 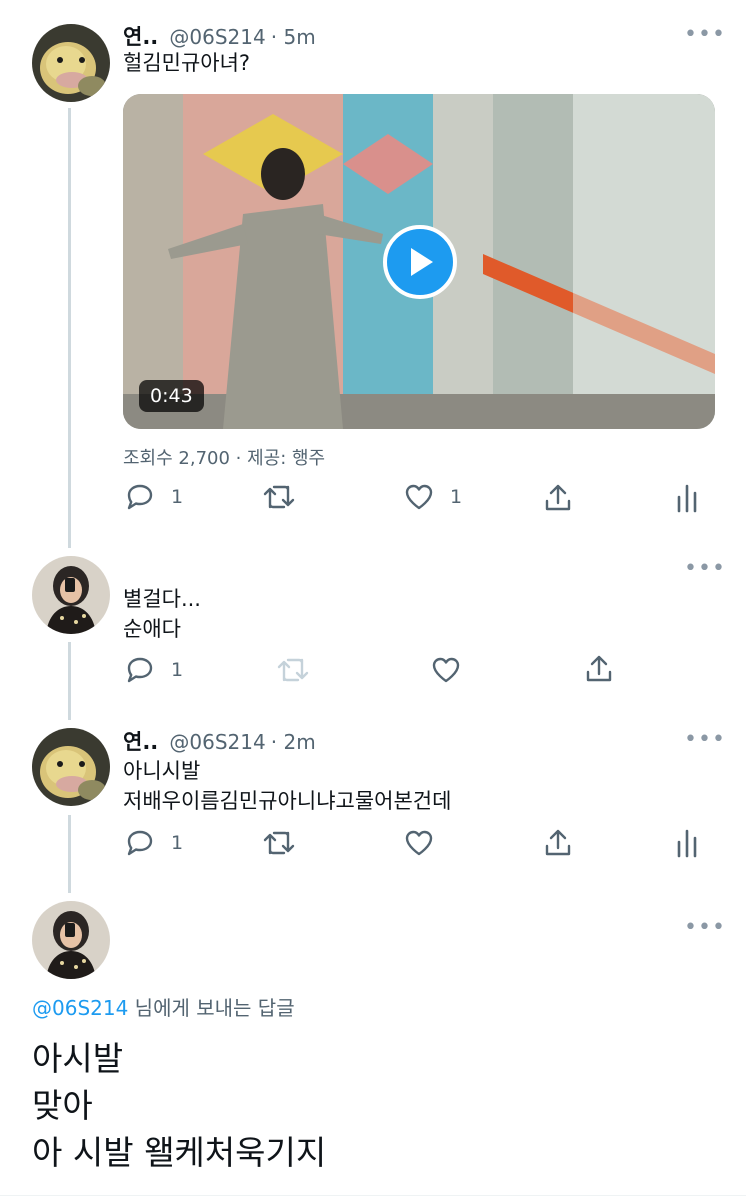 I want to click on like-button: 1, so click(x=433, y=497).